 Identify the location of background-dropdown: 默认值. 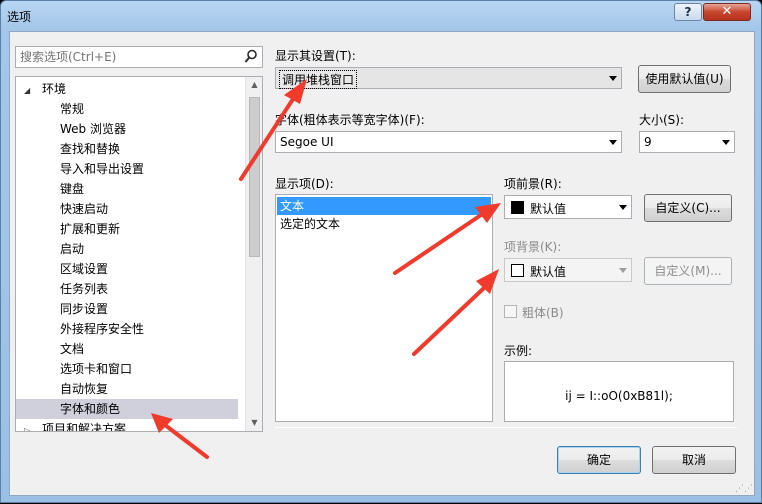
(568, 270).